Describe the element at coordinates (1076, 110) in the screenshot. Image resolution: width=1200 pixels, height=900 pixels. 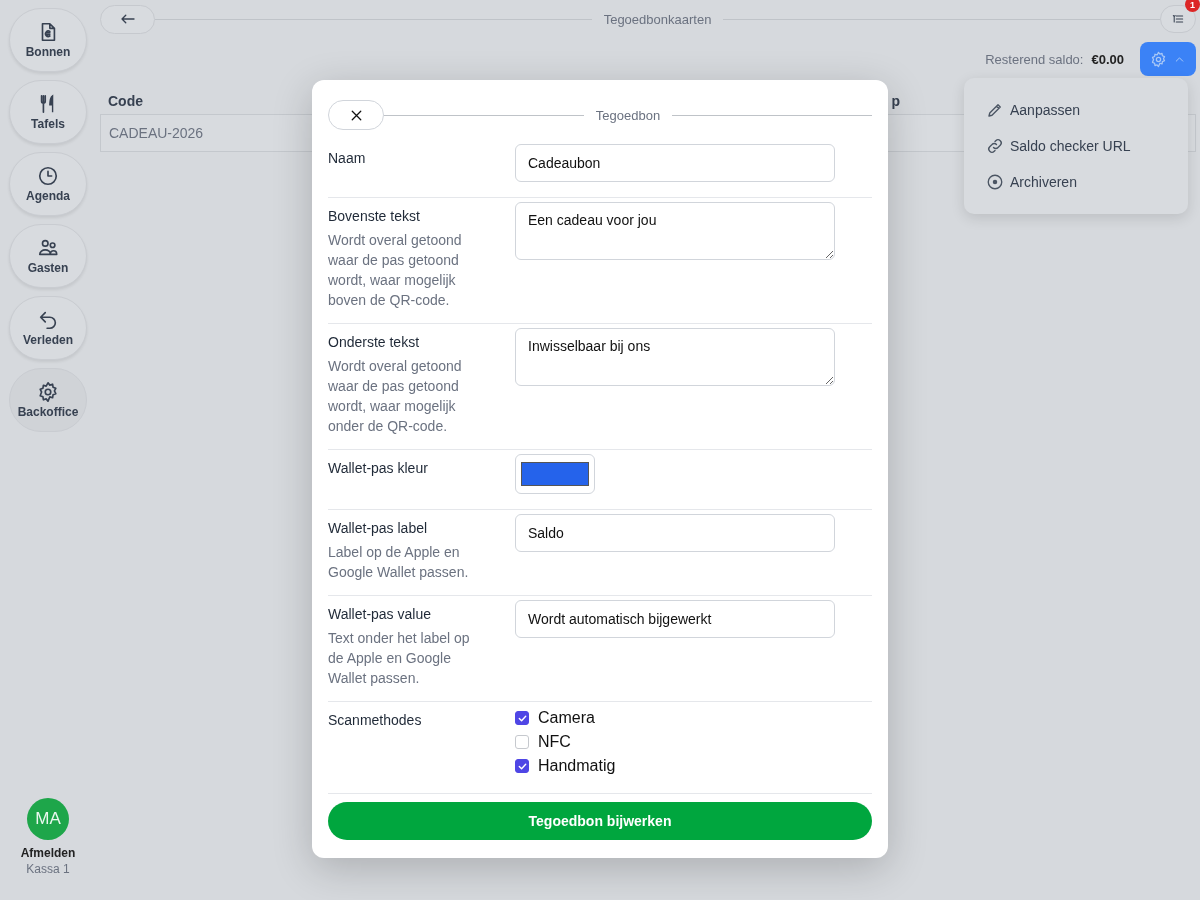
I see `menu-item: Aanpassen` at that location.